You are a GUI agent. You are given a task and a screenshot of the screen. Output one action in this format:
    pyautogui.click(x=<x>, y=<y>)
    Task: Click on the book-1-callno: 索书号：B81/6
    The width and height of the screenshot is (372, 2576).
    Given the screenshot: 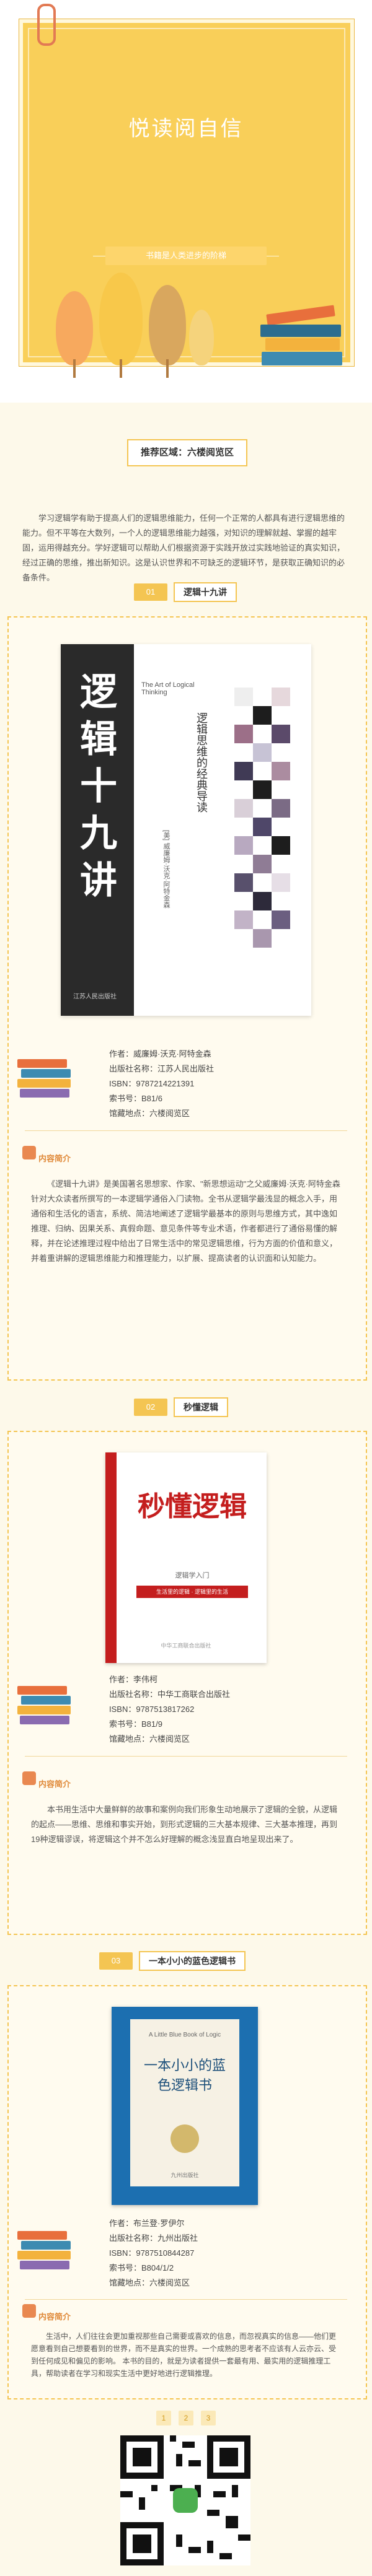 What is the action you would take?
    pyautogui.click(x=135, y=1098)
    